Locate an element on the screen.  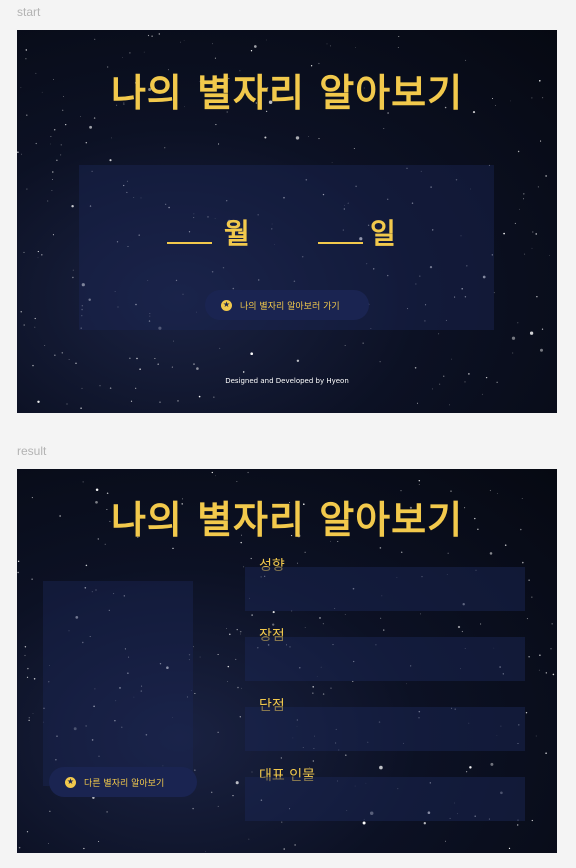
month-label: 월 is located at coordinates (237, 233).